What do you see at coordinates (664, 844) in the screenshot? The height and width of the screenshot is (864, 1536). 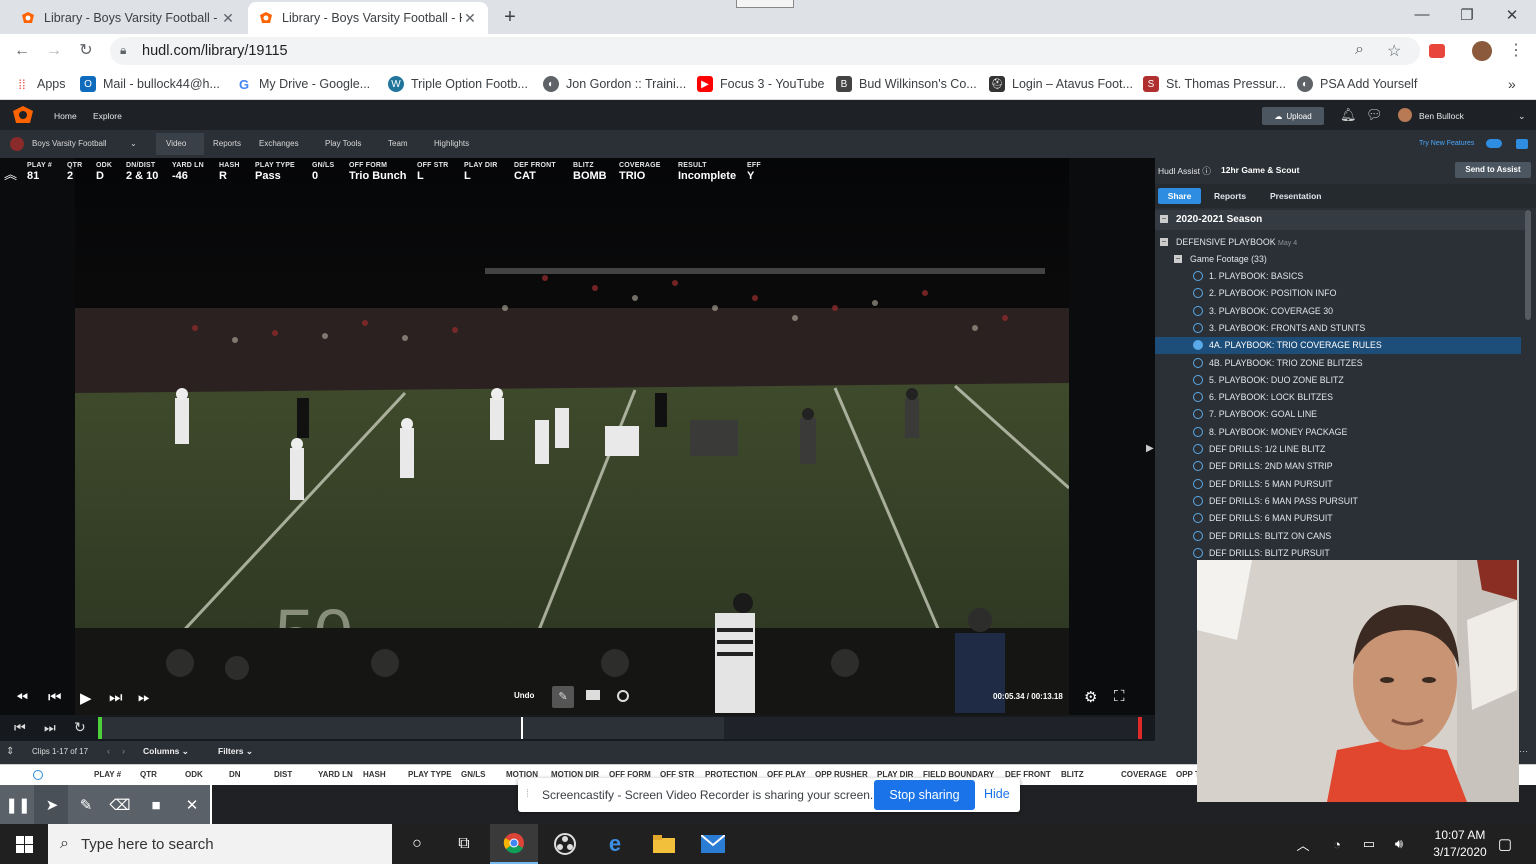 I see `file-explorer-icon` at bounding box center [664, 844].